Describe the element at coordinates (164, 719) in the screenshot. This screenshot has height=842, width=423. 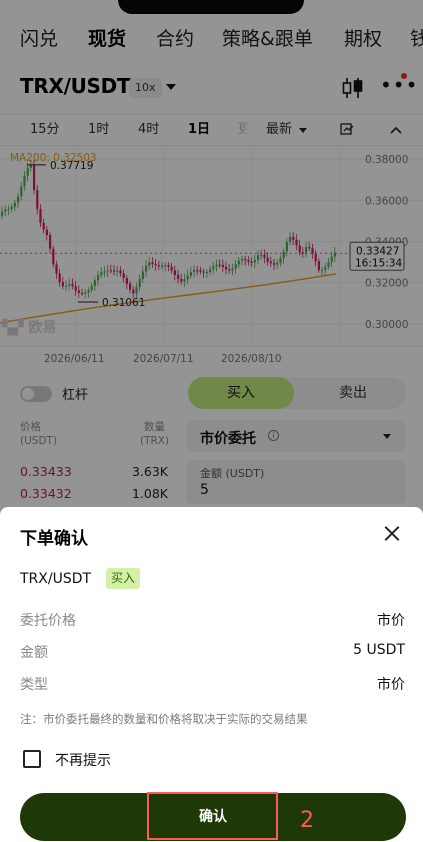
I see `note-text: 注：市价委托最终的数量和价格将取决于实际的交易结果` at that location.